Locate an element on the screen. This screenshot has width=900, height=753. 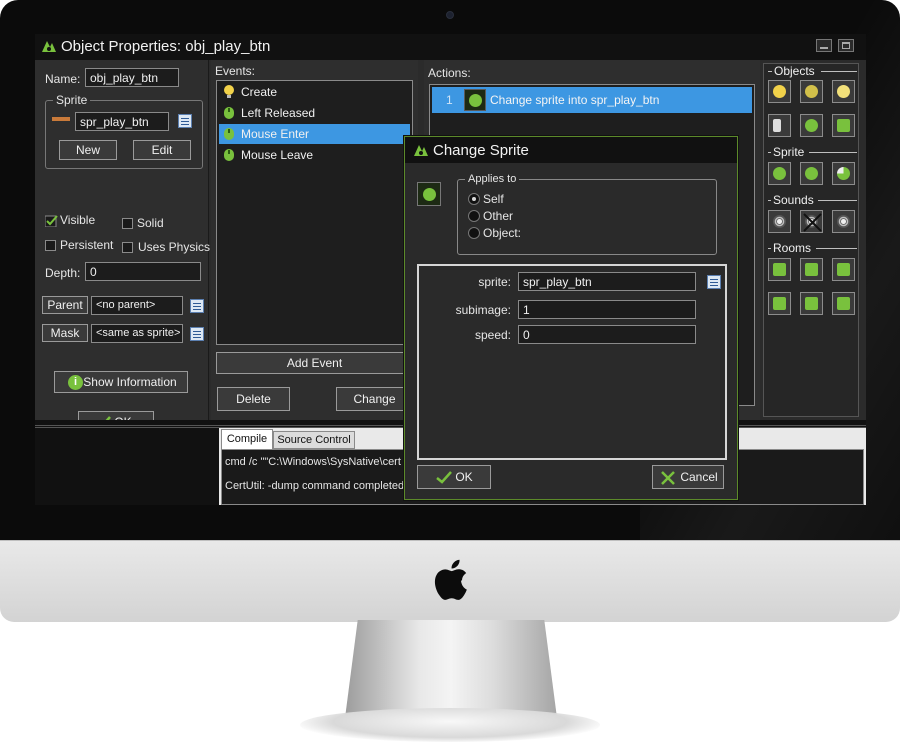
solid-checkbox is located at coordinates (127, 223).